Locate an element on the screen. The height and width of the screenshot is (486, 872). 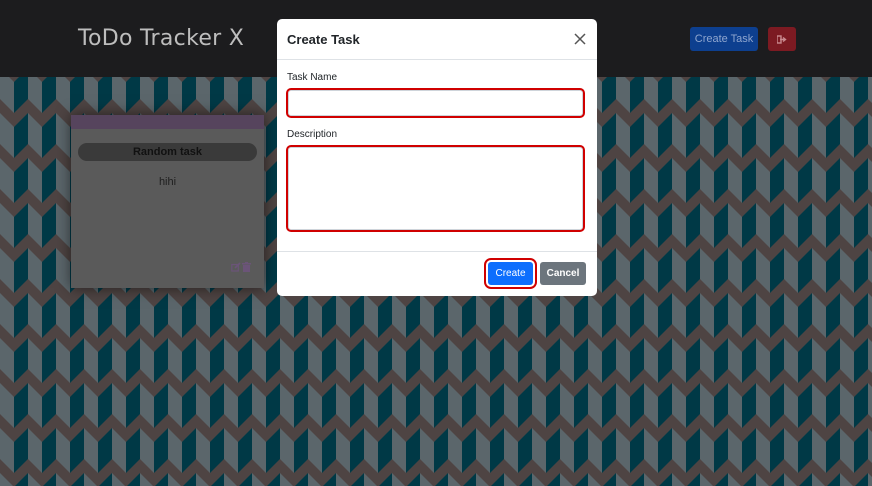
task-card-title: Random task is located at coordinates (167, 152).